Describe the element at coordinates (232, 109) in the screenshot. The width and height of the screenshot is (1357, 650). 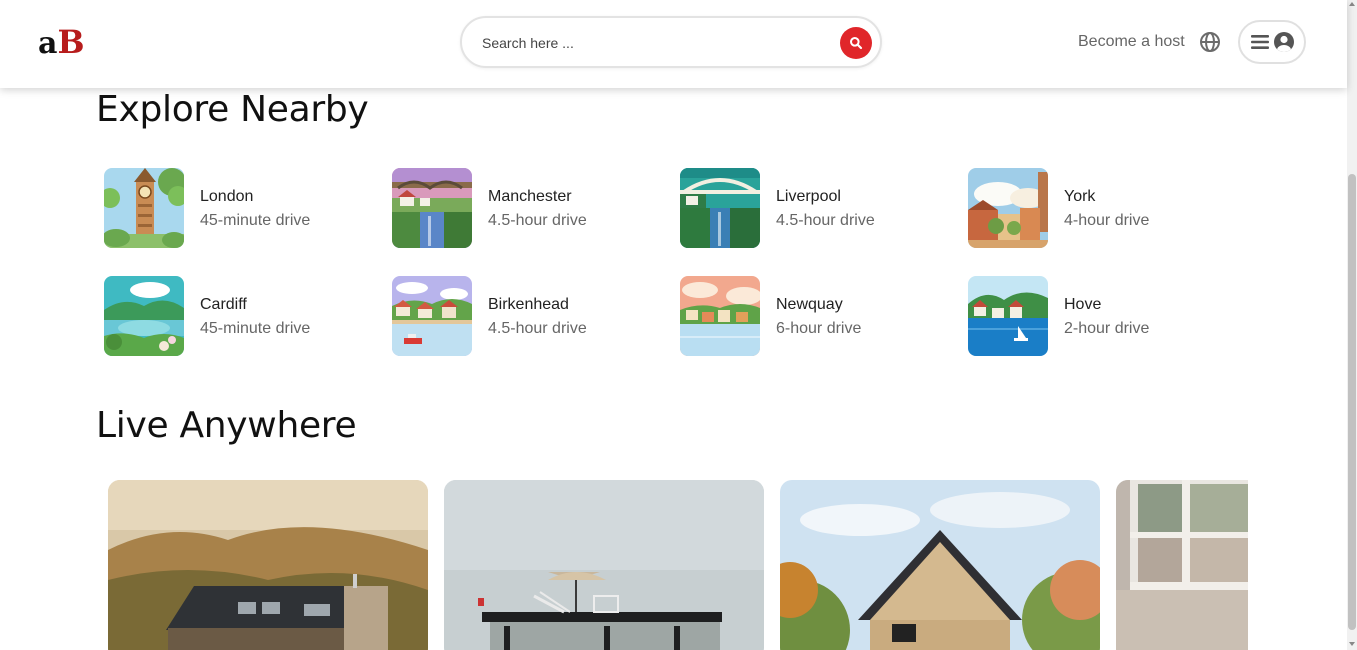
I see `explore-nearby-title: Explore Nearby` at that location.